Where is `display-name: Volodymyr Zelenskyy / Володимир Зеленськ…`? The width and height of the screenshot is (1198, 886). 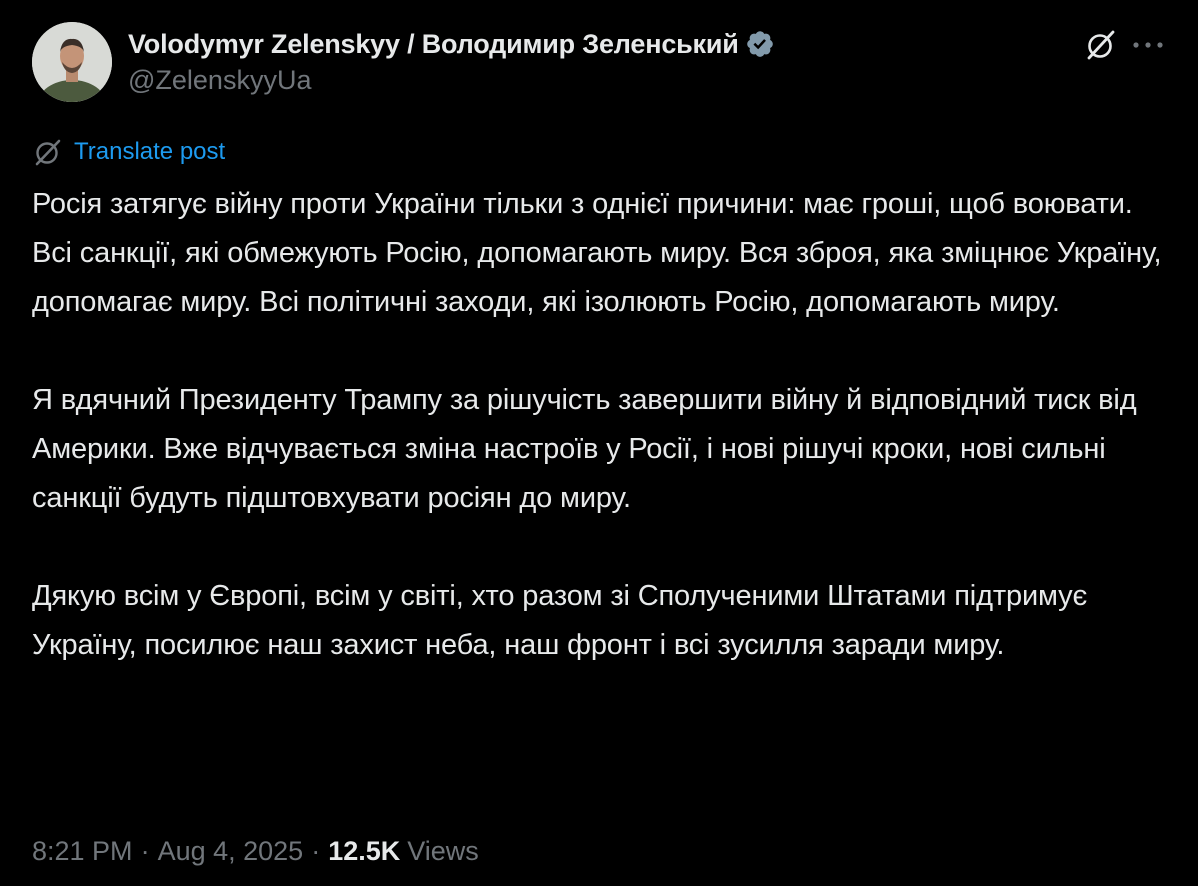
display-name: Volodymyr Zelenskyy / Володимир Зеленськ… is located at coordinates (433, 44).